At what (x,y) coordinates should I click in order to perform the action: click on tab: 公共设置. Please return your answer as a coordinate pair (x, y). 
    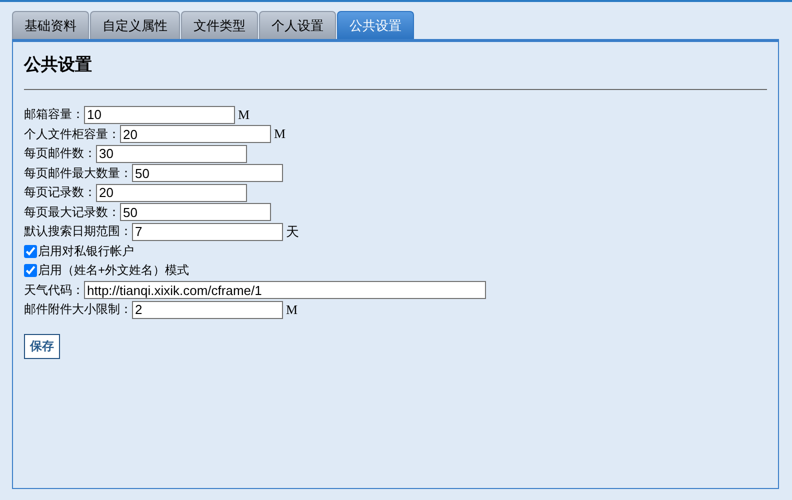
    Looking at the image, I should click on (375, 25).